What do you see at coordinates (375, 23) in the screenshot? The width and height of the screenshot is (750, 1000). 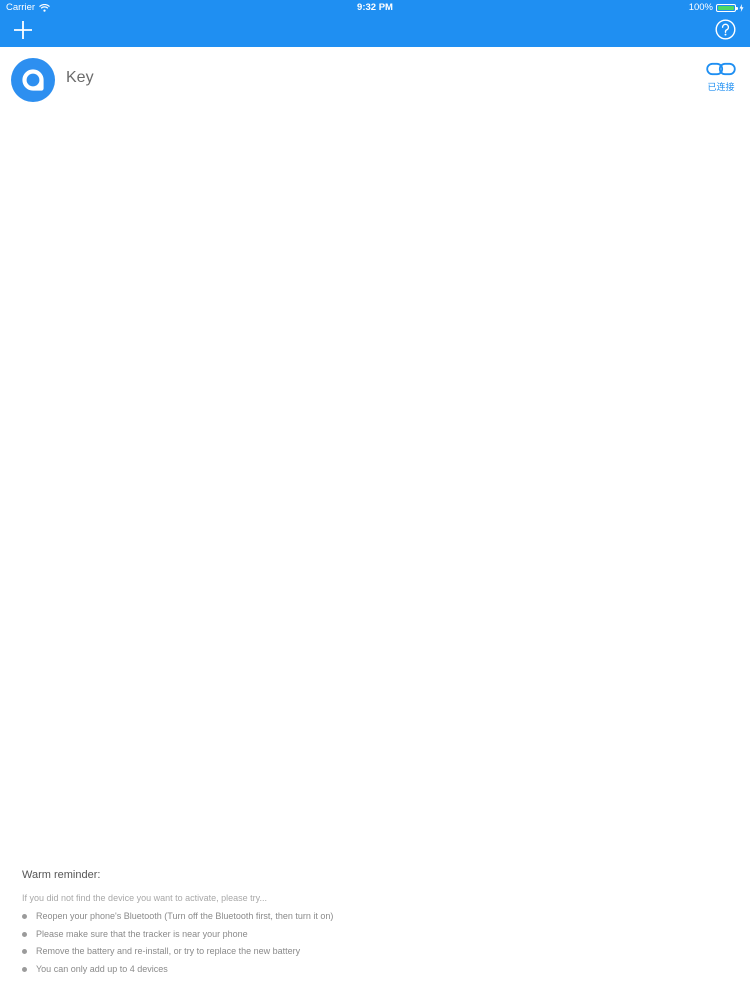 I see `navigation-bar: Carrier 9:32 PM 100%` at bounding box center [375, 23].